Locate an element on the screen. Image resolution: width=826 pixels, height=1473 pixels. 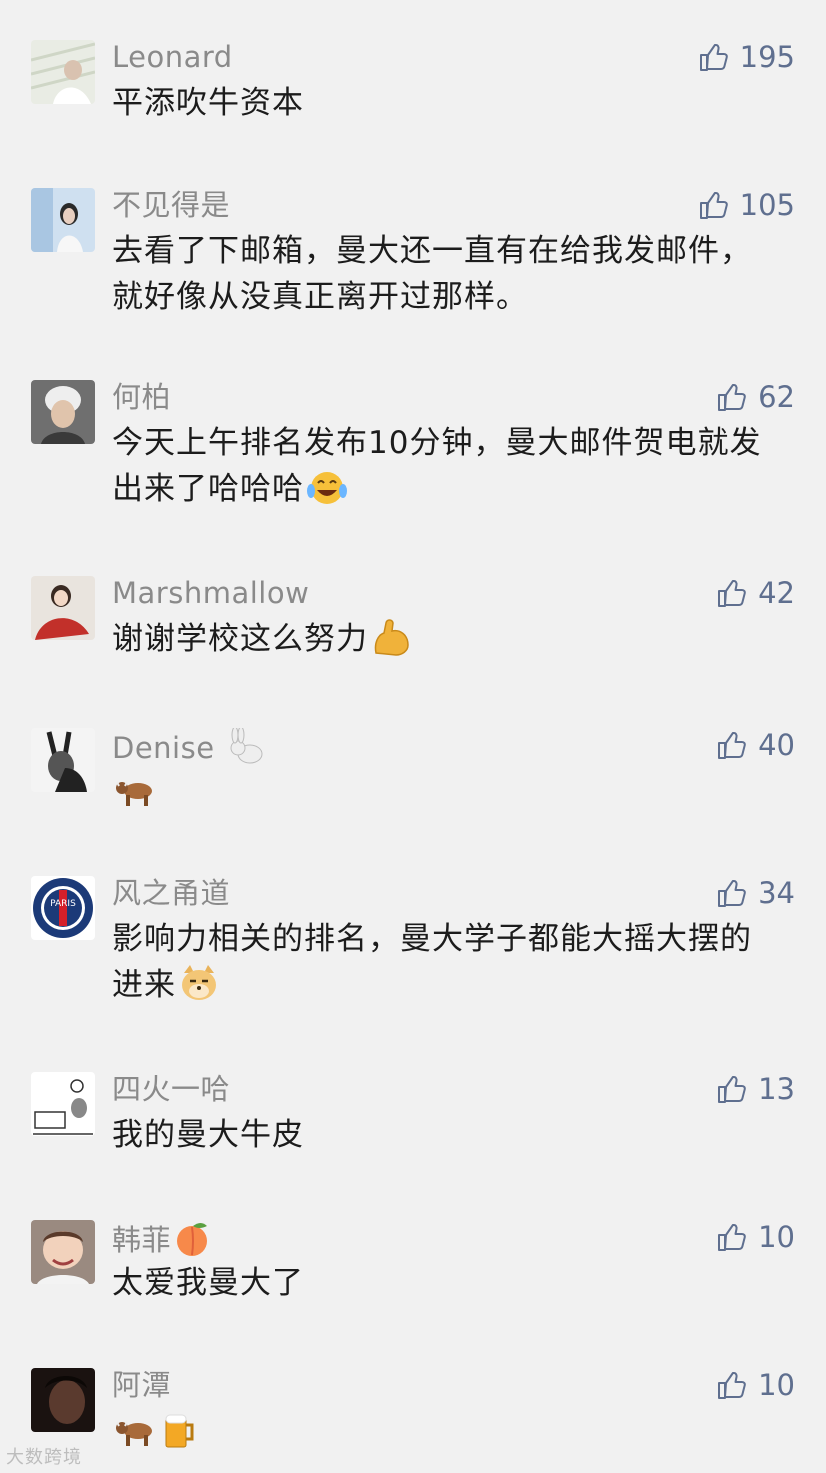
badge-text: PARIS is located at coordinates (63, 904).